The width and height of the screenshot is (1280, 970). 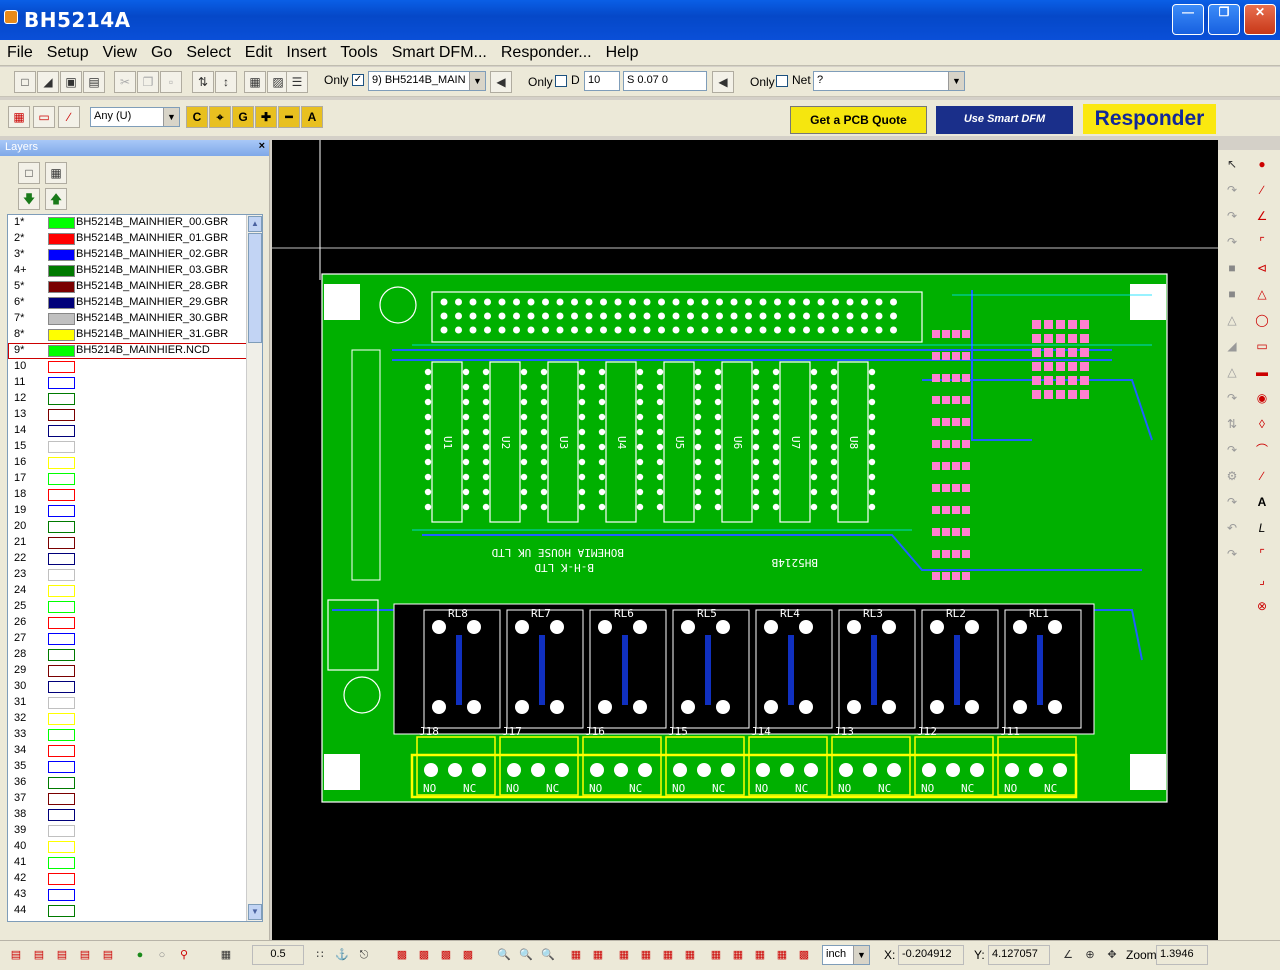 What do you see at coordinates (402, 955) in the screenshot?
I see `select-box1-icon: ▩` at bounding box center [402, 955].